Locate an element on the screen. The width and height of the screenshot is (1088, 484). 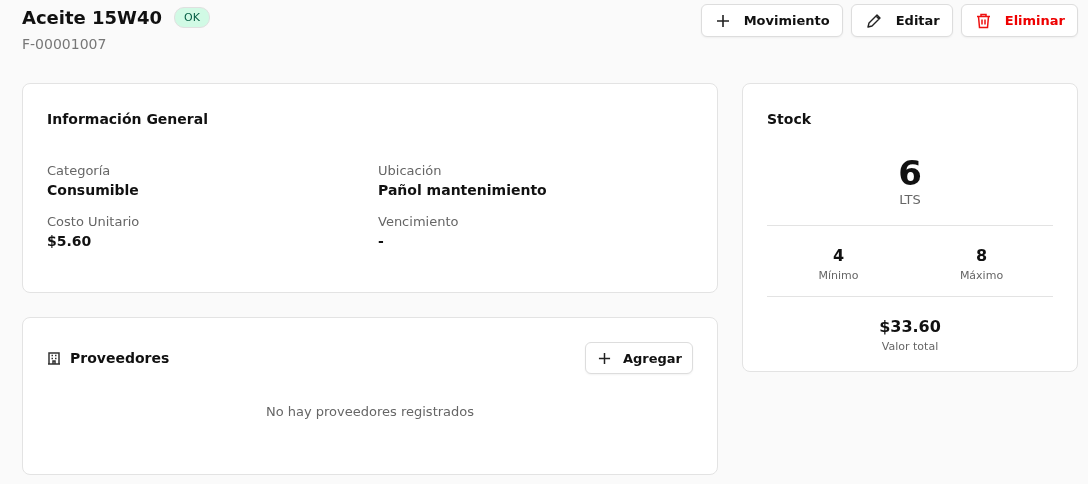
status-badge: OK is located at coordinates (192, 17).